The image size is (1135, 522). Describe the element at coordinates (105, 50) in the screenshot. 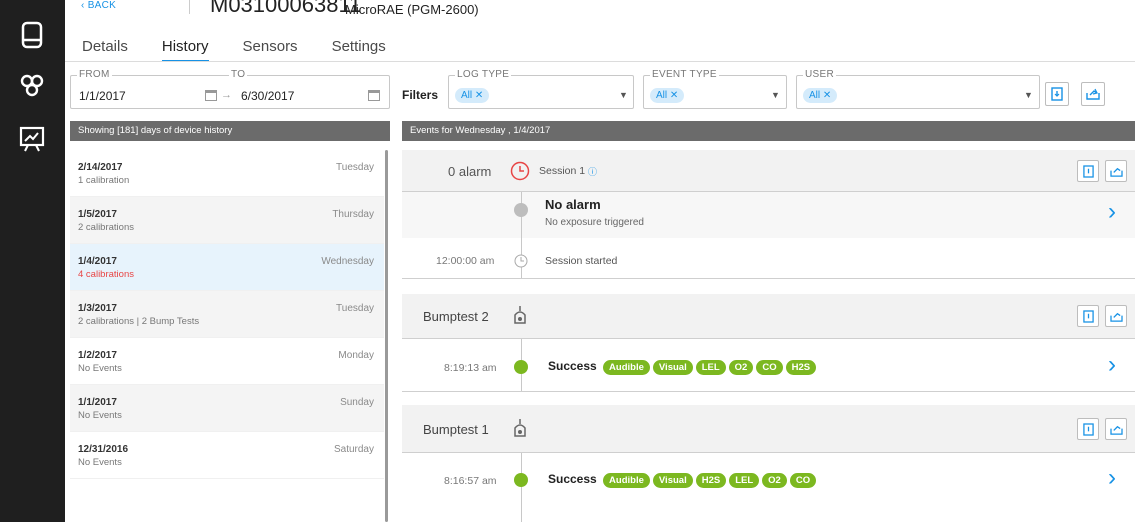

I see `tab-details: Details` at that location.